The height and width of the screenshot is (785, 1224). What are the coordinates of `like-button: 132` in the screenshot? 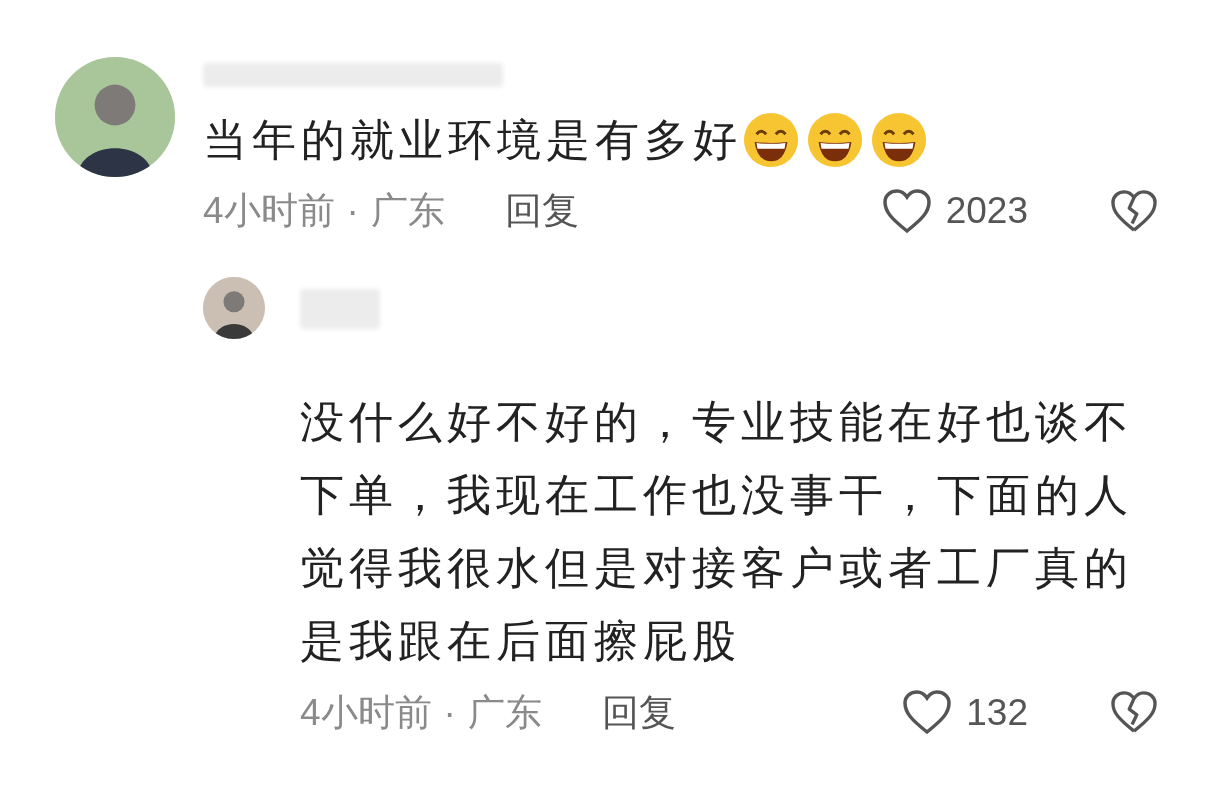 It's located at (965, 712).